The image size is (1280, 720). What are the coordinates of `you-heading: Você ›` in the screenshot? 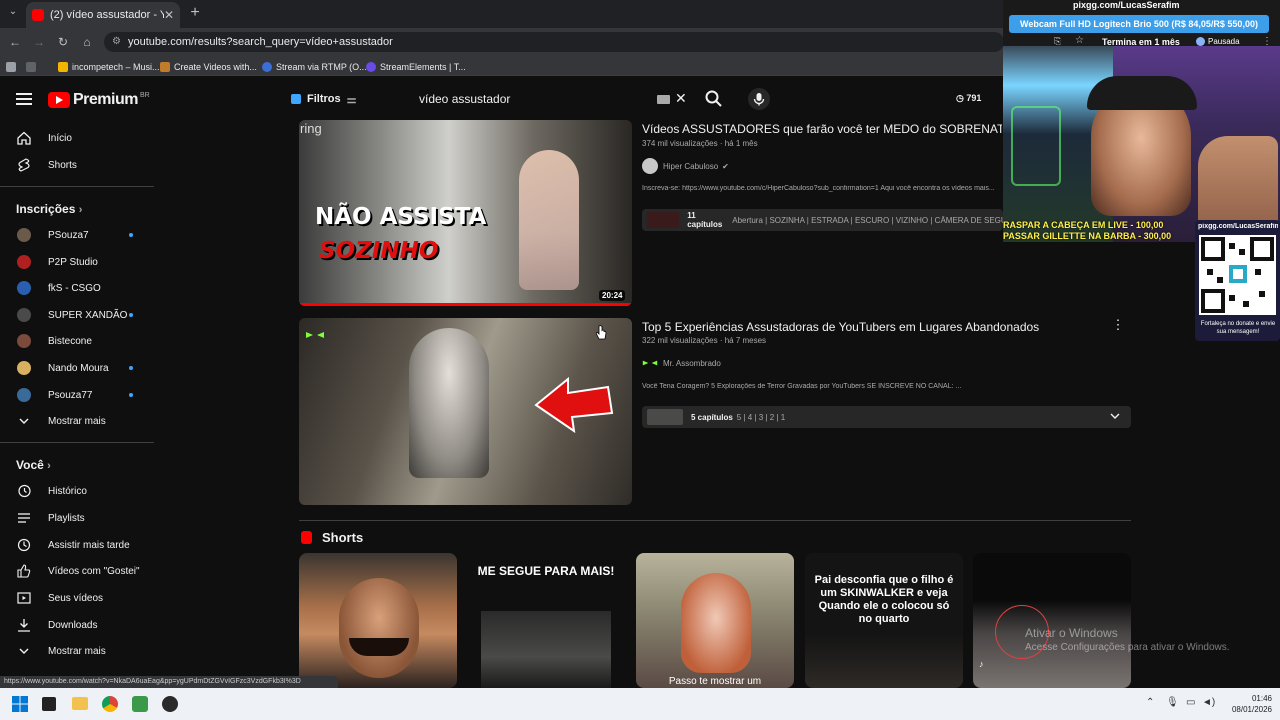 It's located at (33, 465).